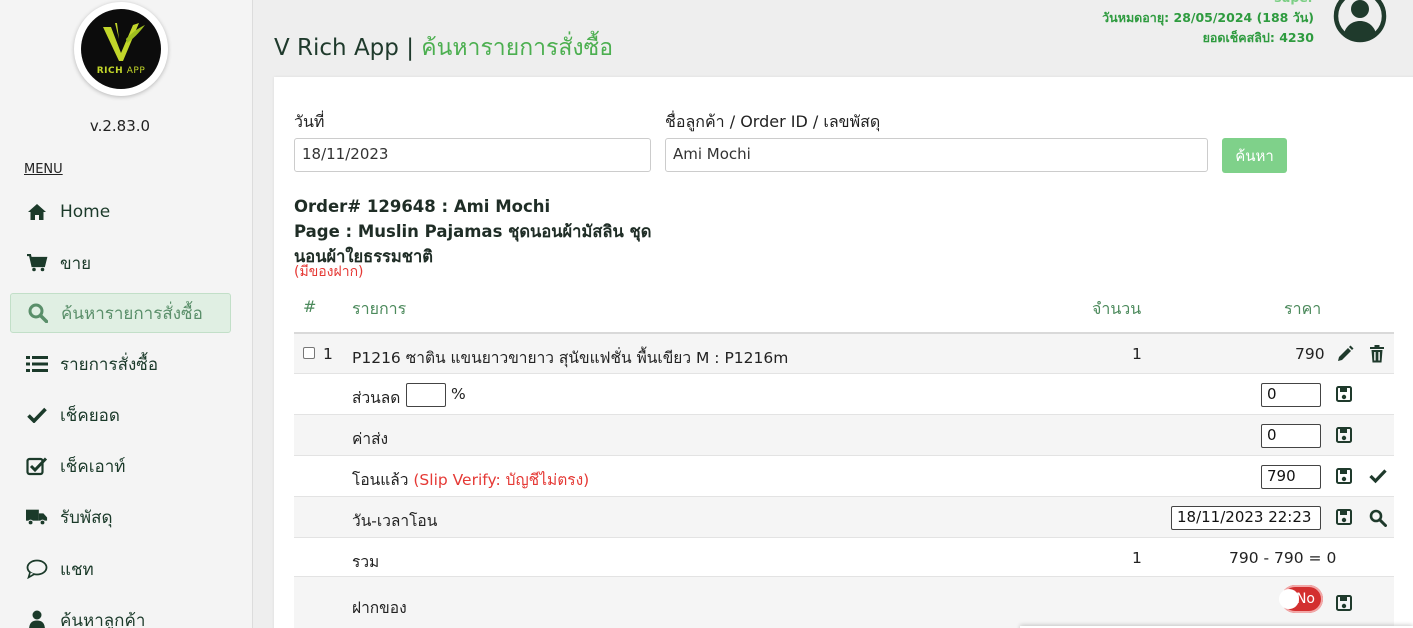 The width and height of the screenshot is (1413, 628). Describe the element at coordinates (773, 121) in the screenshot. I see `query-label: ชื่อลูกค้า / Order ID / เลขพัสดุ` at that location.